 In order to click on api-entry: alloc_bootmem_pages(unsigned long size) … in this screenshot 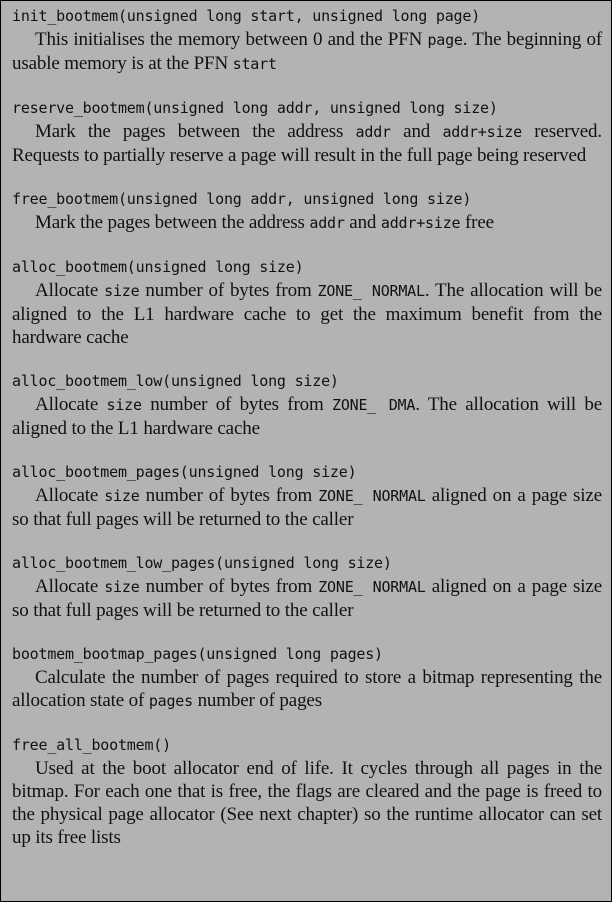, I will do `click(307, 496)`.